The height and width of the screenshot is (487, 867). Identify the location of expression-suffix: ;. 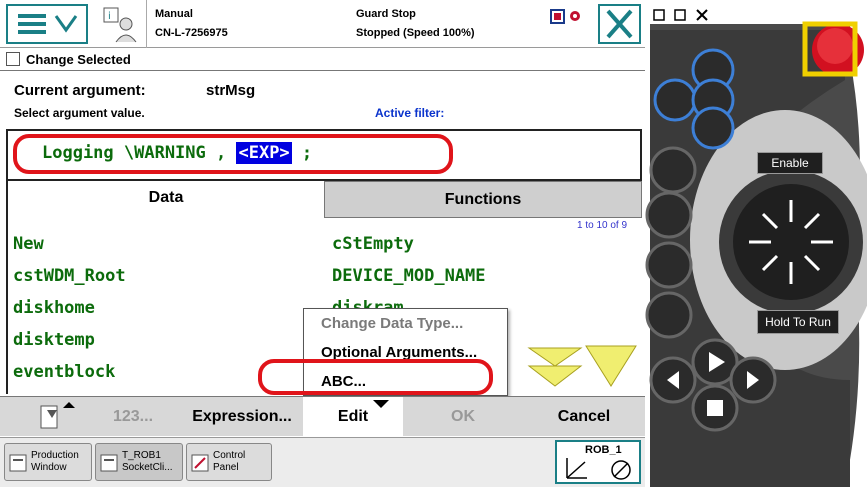
(307, 153).